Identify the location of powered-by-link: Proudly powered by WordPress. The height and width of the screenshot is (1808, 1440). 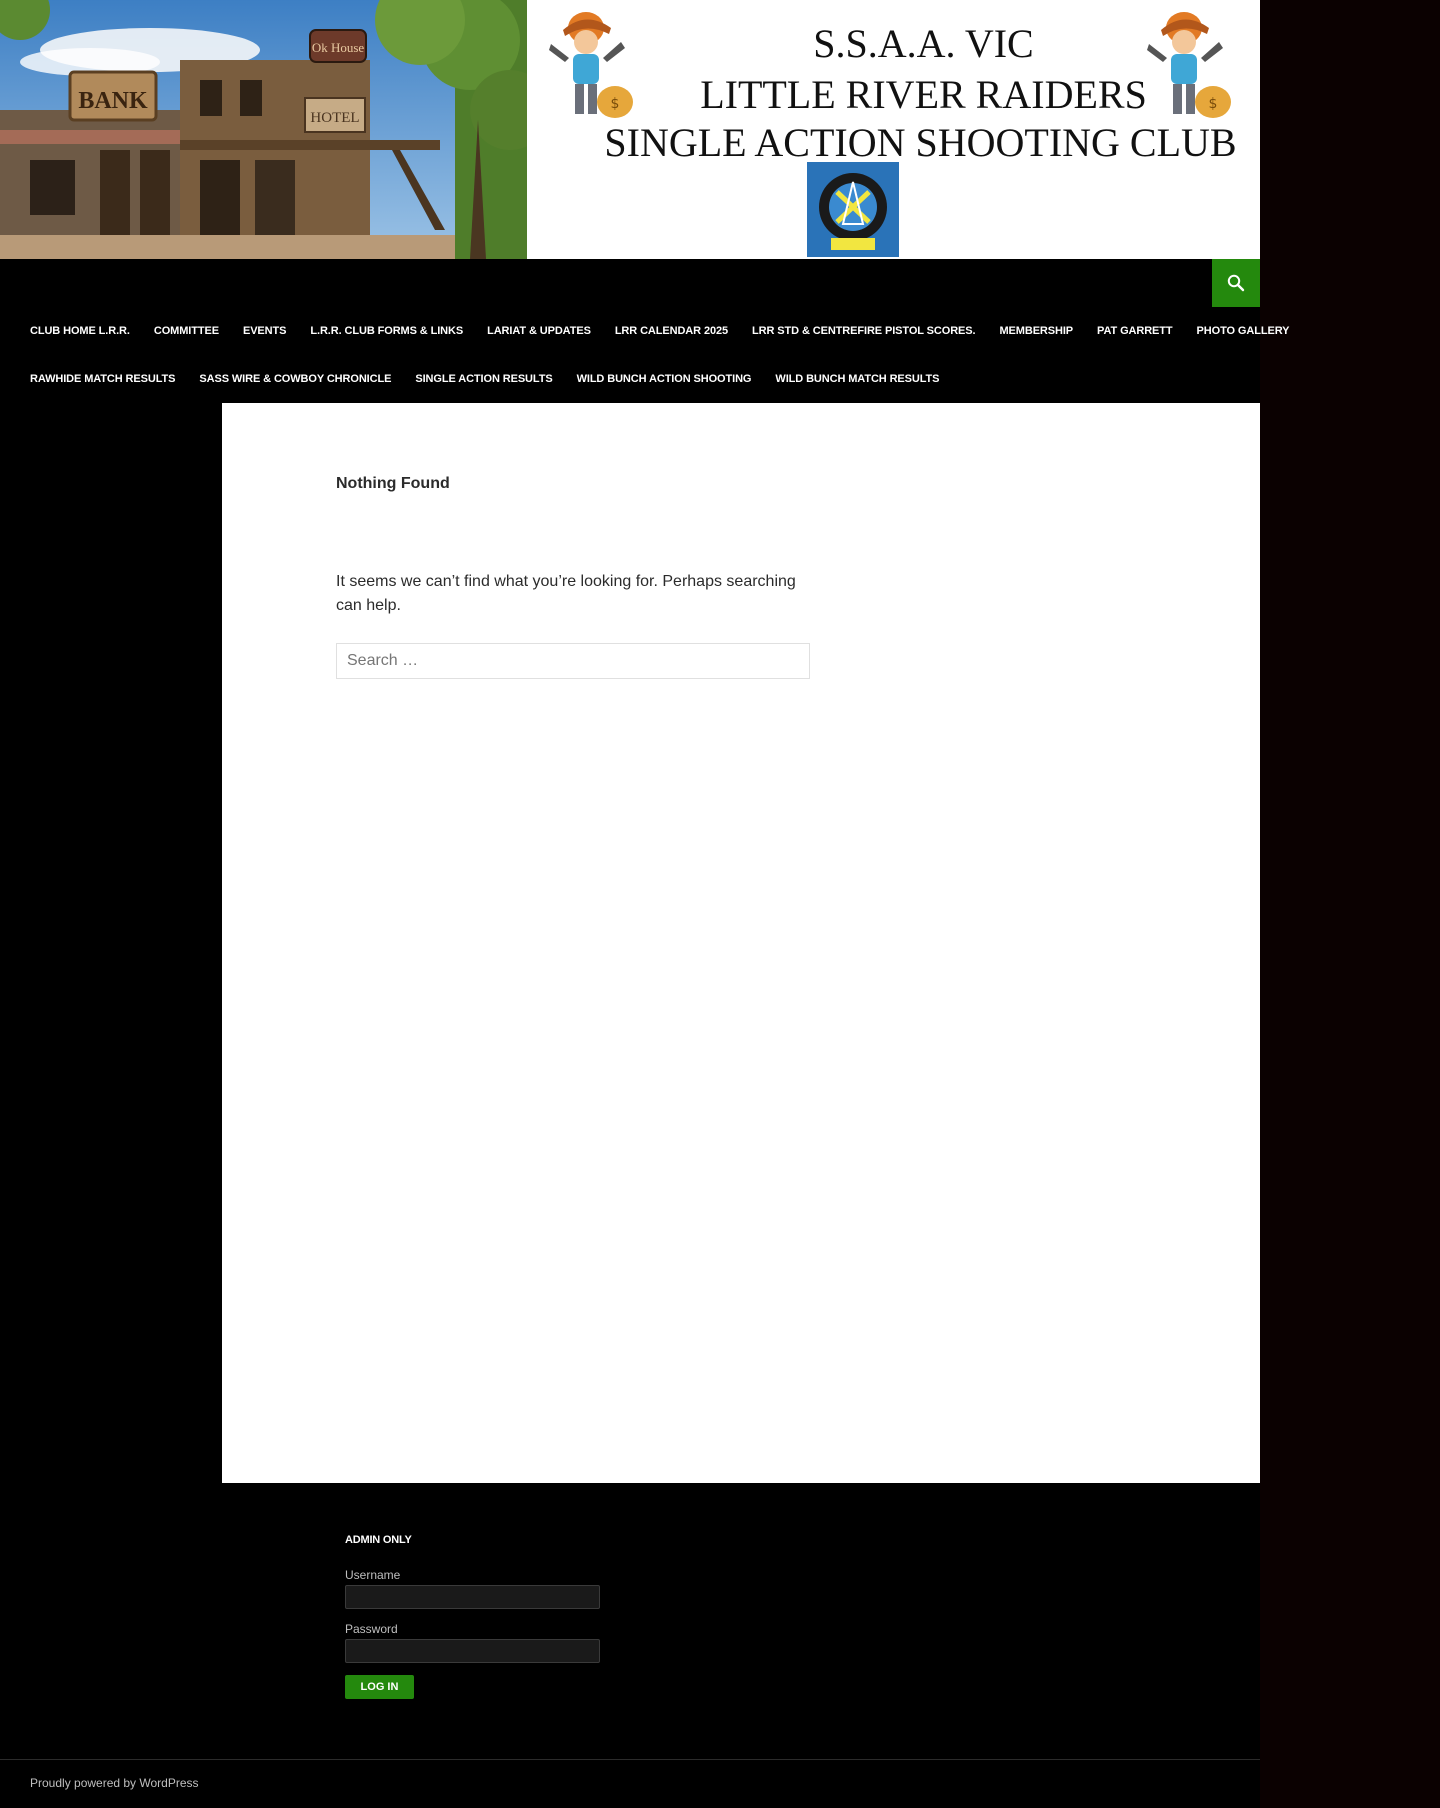
(114, 1783).